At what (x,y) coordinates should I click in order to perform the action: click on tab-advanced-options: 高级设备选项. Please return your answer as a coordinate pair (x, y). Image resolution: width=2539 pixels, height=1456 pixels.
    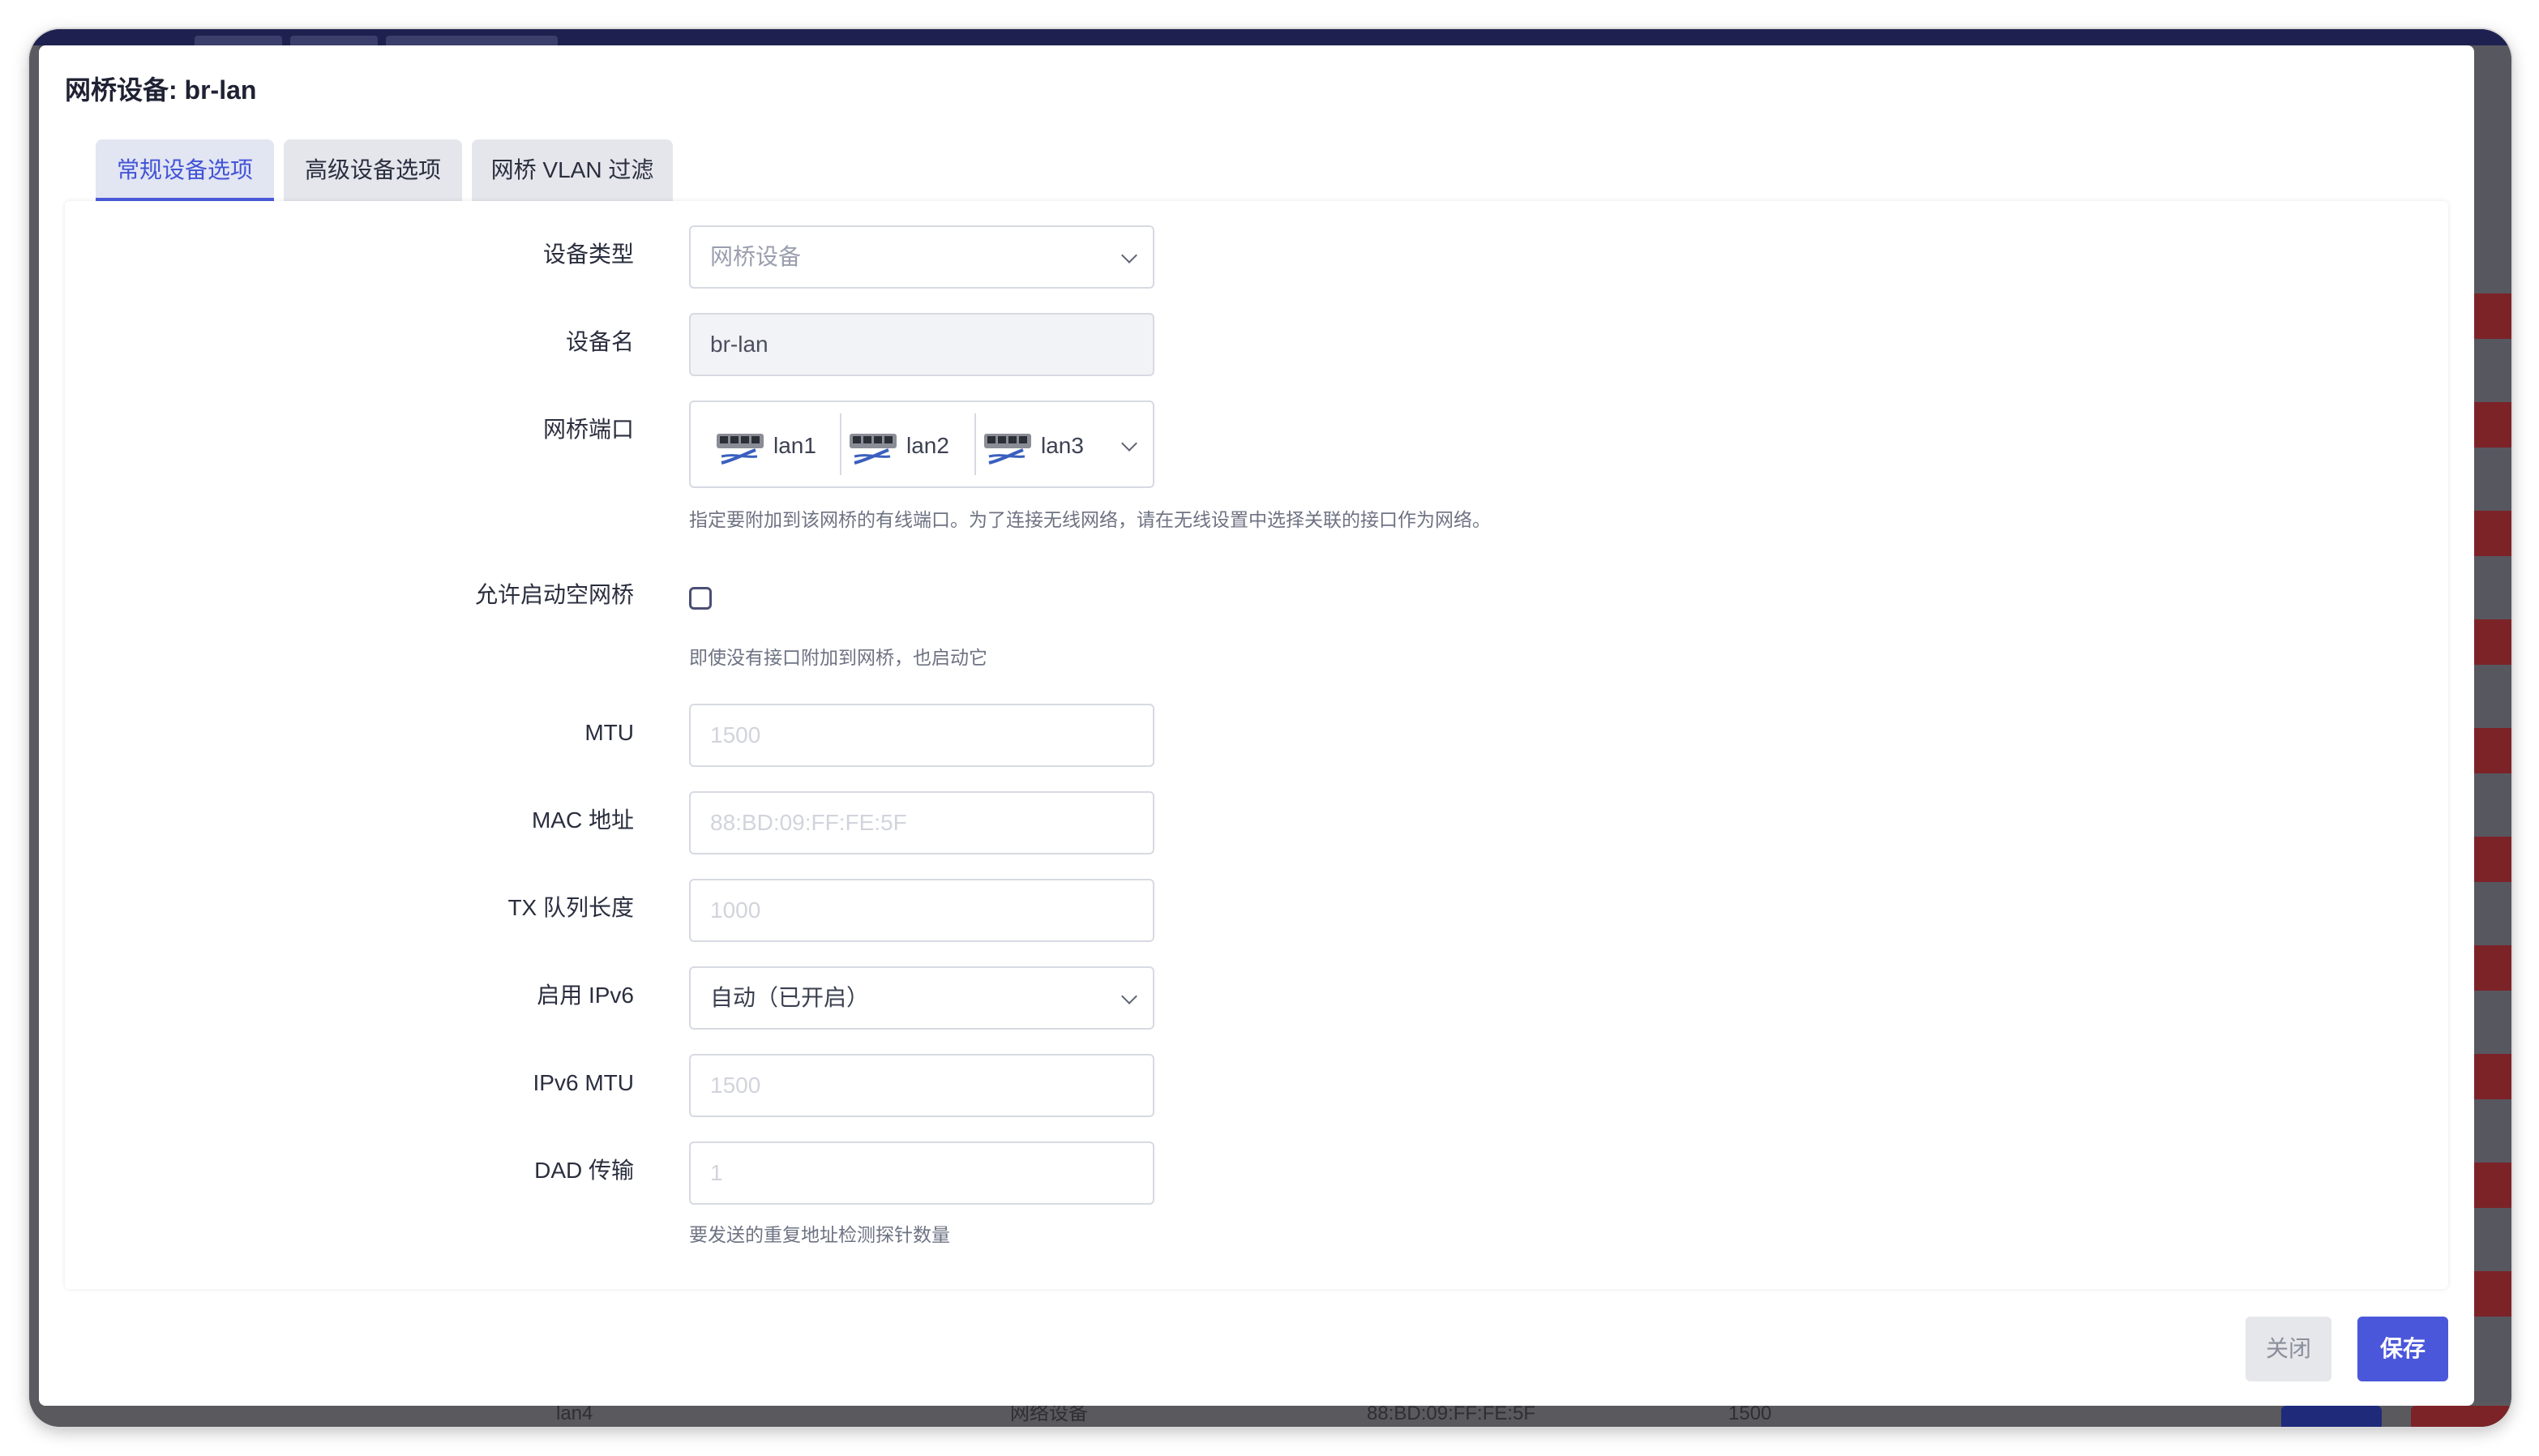
    Looking at the image, I should click on (373, 170).